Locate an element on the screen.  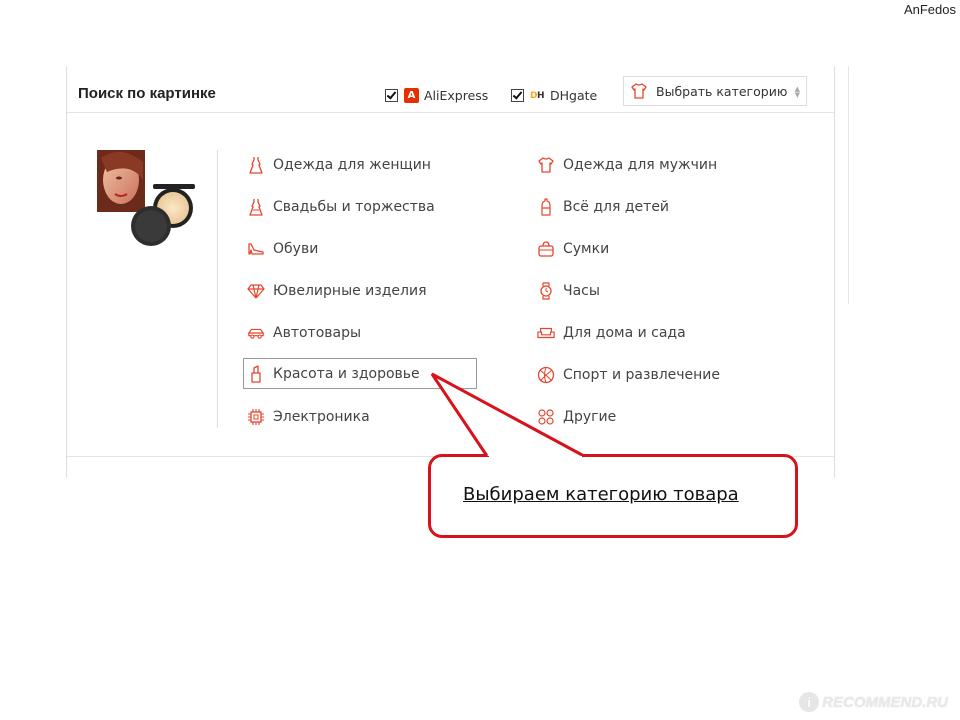
scrollbar is located at coordinates (845, 185).